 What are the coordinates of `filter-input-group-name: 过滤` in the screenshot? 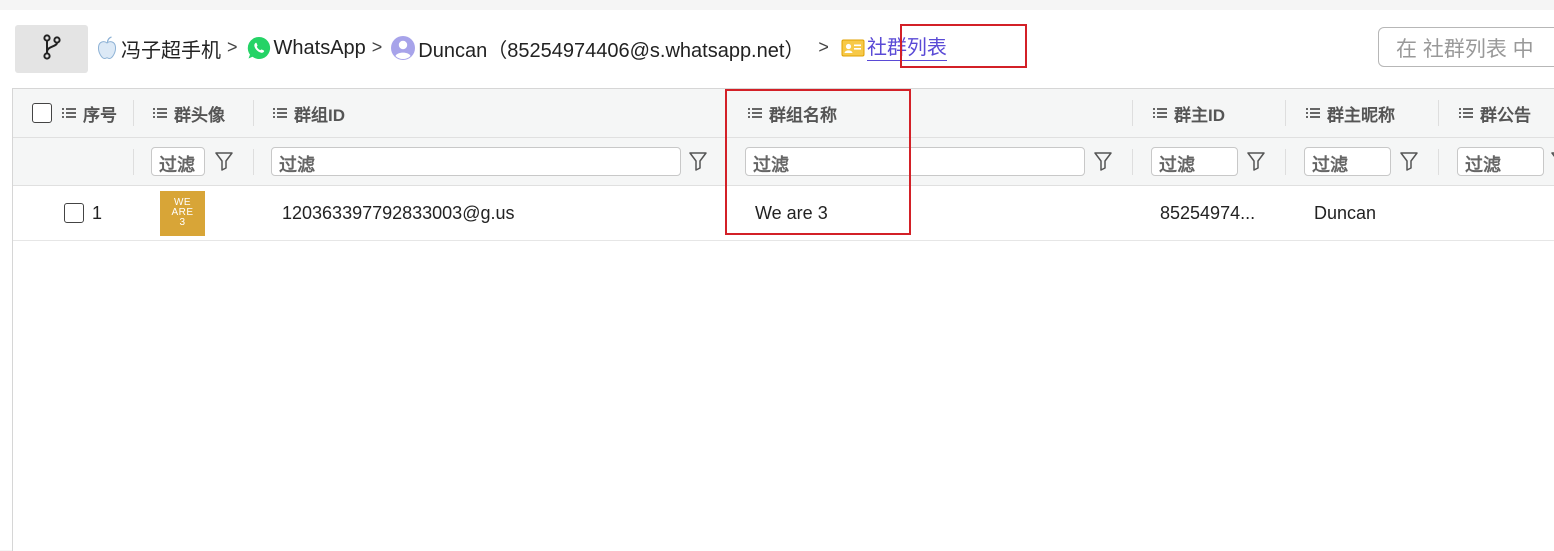 It's located at (915, 161).